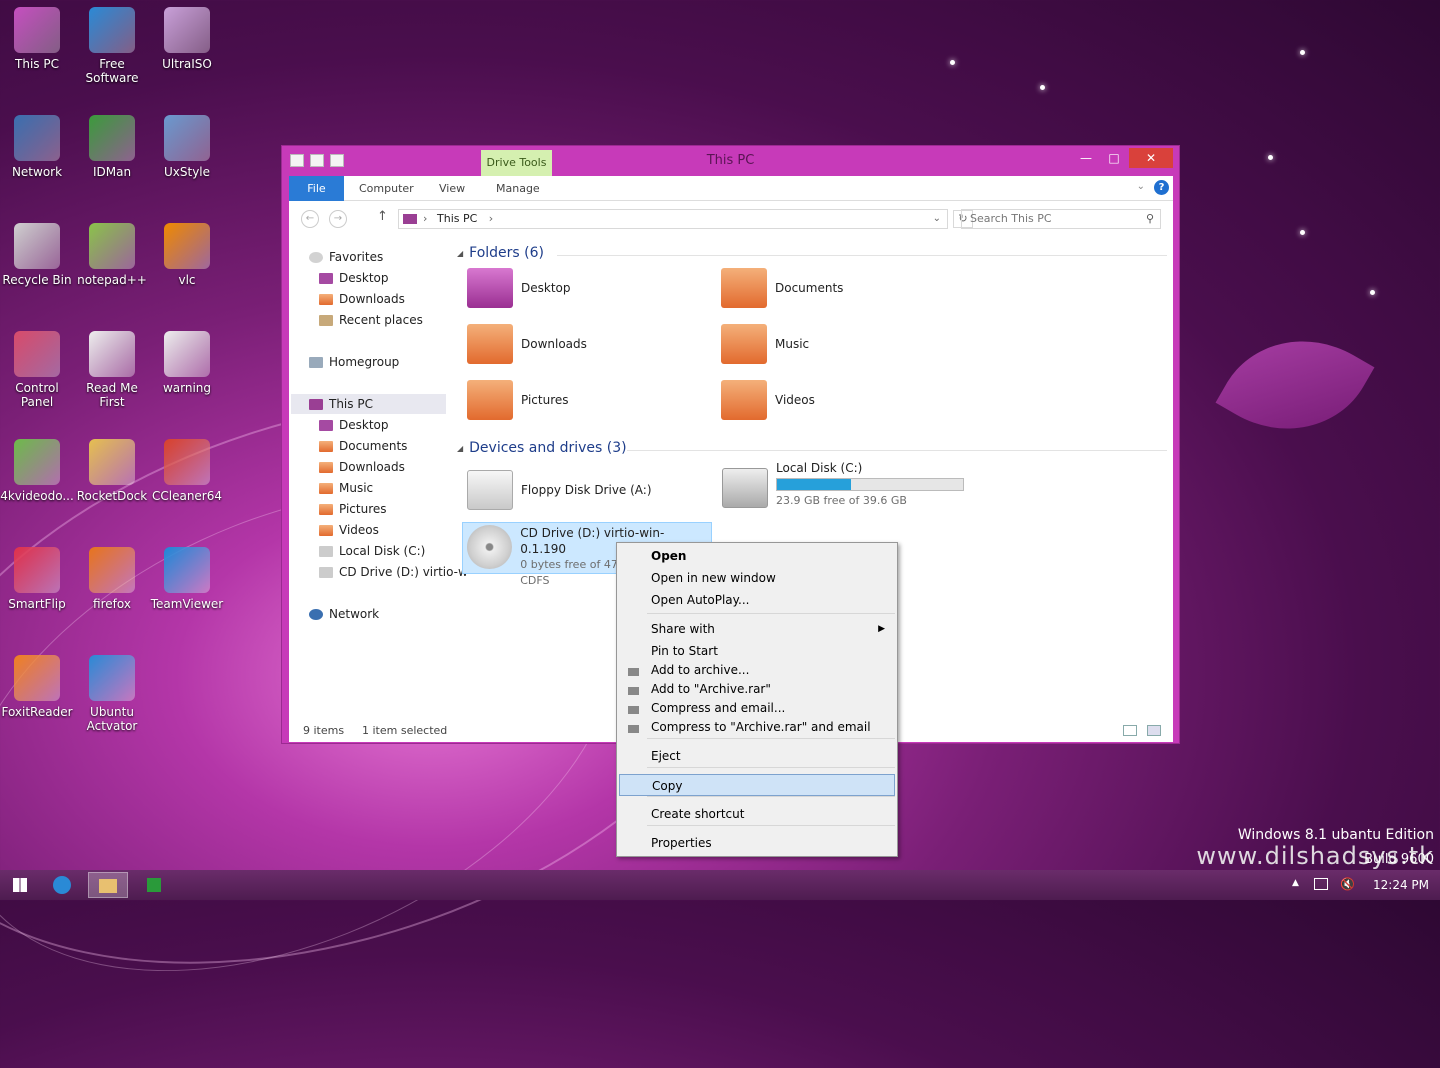 The height and width of the screenshot is (1068, 1440). Describe the element at coordinates (112, 694) in the screenshot. I see `desktop-icon-ubuntu-actvator: Ubuntu Actvator` at that location.